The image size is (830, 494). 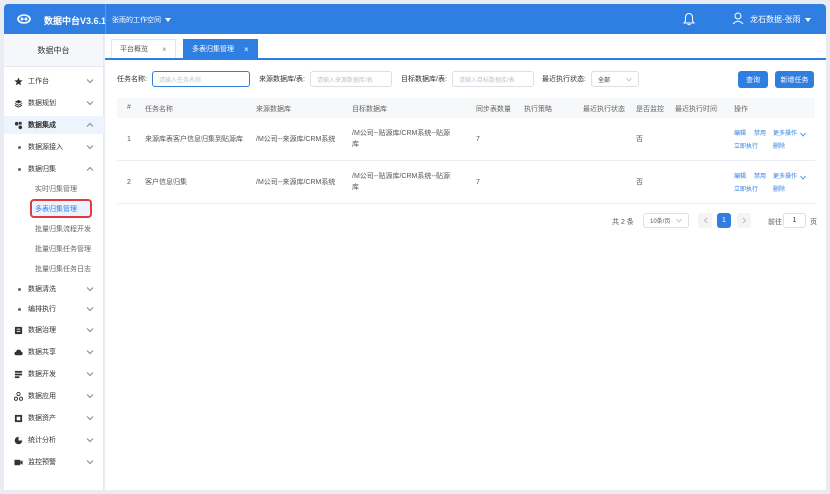 What do you see at coordinates (351, 79) in the screenshot?
I see `source-input: 请输入来源数据库/表` at bounding box center [351, 79].